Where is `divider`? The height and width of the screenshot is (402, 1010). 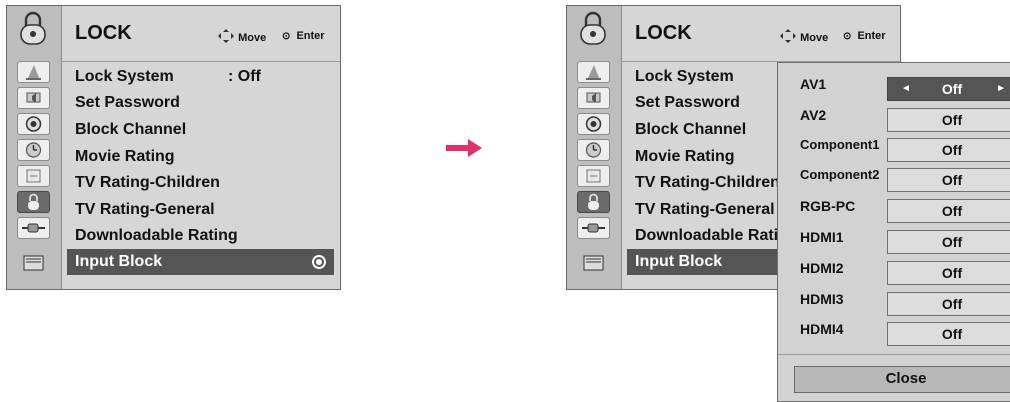 divider is located at coordinates (894, 354).